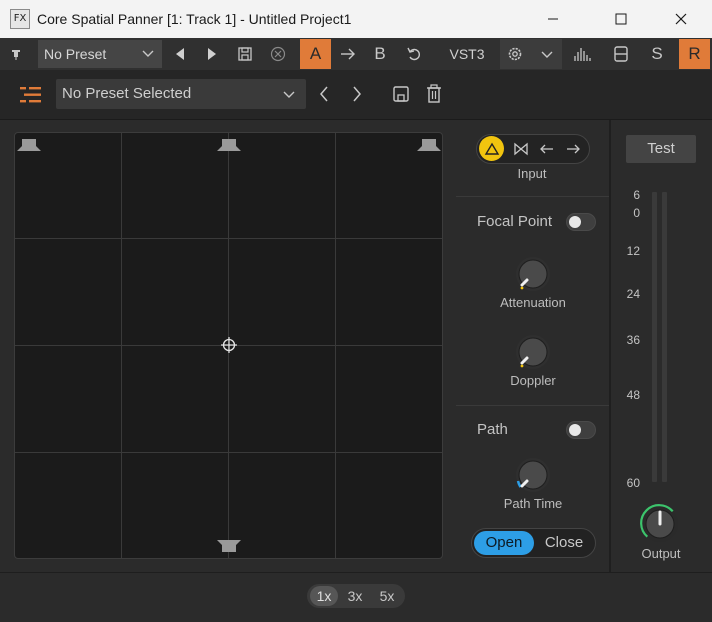 Image resolution: width=712 pixels, height=622 pixels. I want to click on menu-icon, so click(31, 95).